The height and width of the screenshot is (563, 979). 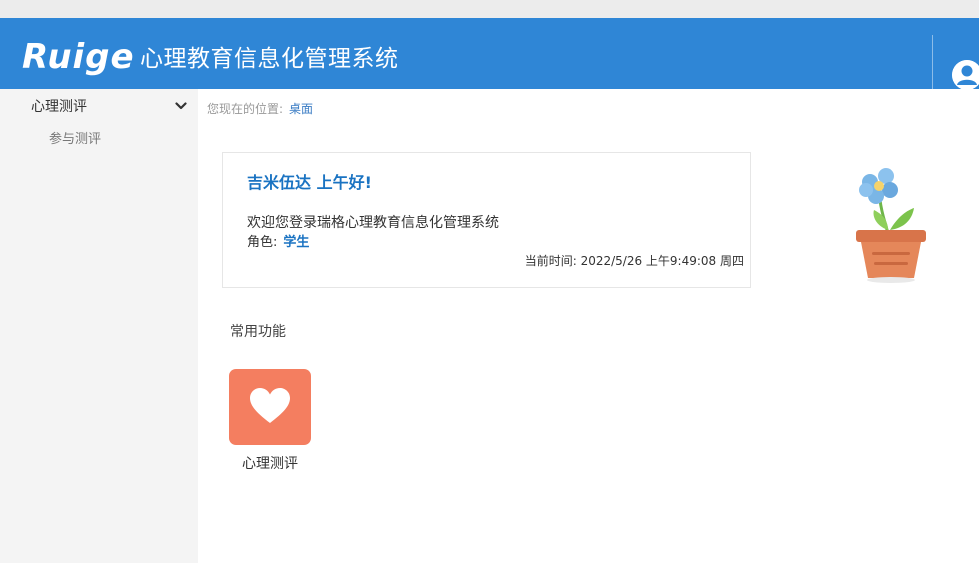 I want to click on app-header: Ruige 心理教育信息化管理系统, so click(x=489, y=54).